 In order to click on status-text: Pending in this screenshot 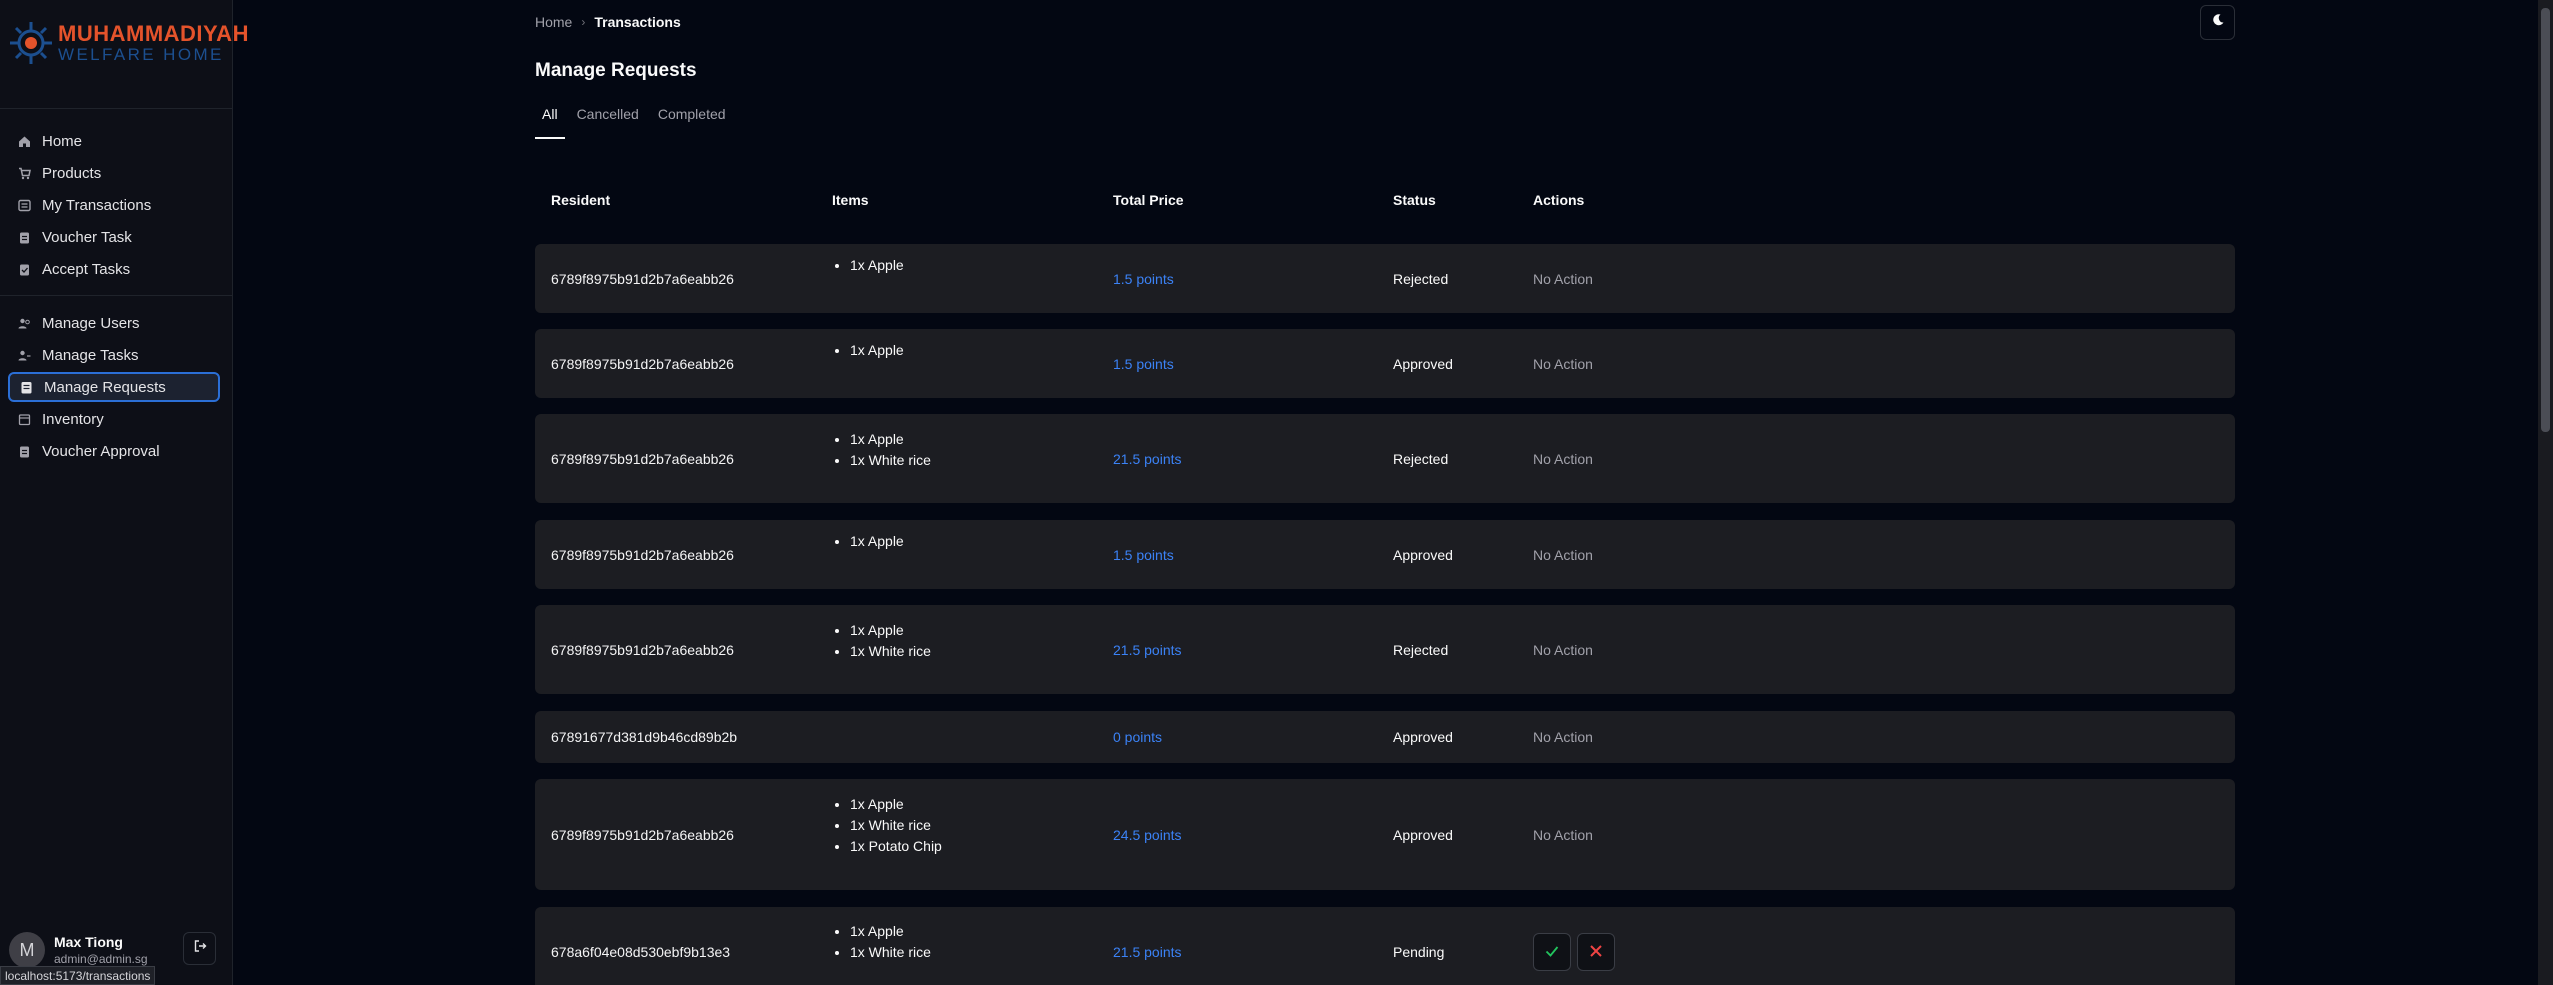, I will do `click(1419, 952)`.